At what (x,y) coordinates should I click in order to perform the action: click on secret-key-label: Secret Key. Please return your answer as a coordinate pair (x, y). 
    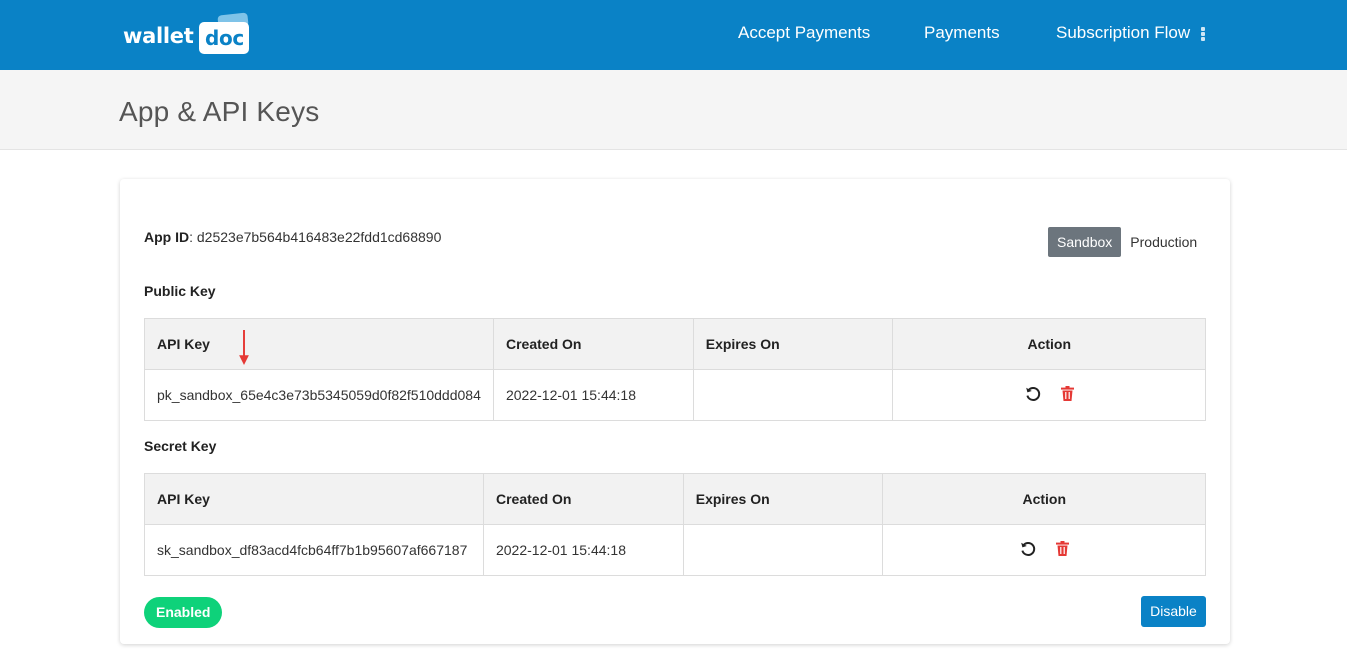
    Looking at the image, I should click on (180, 446).